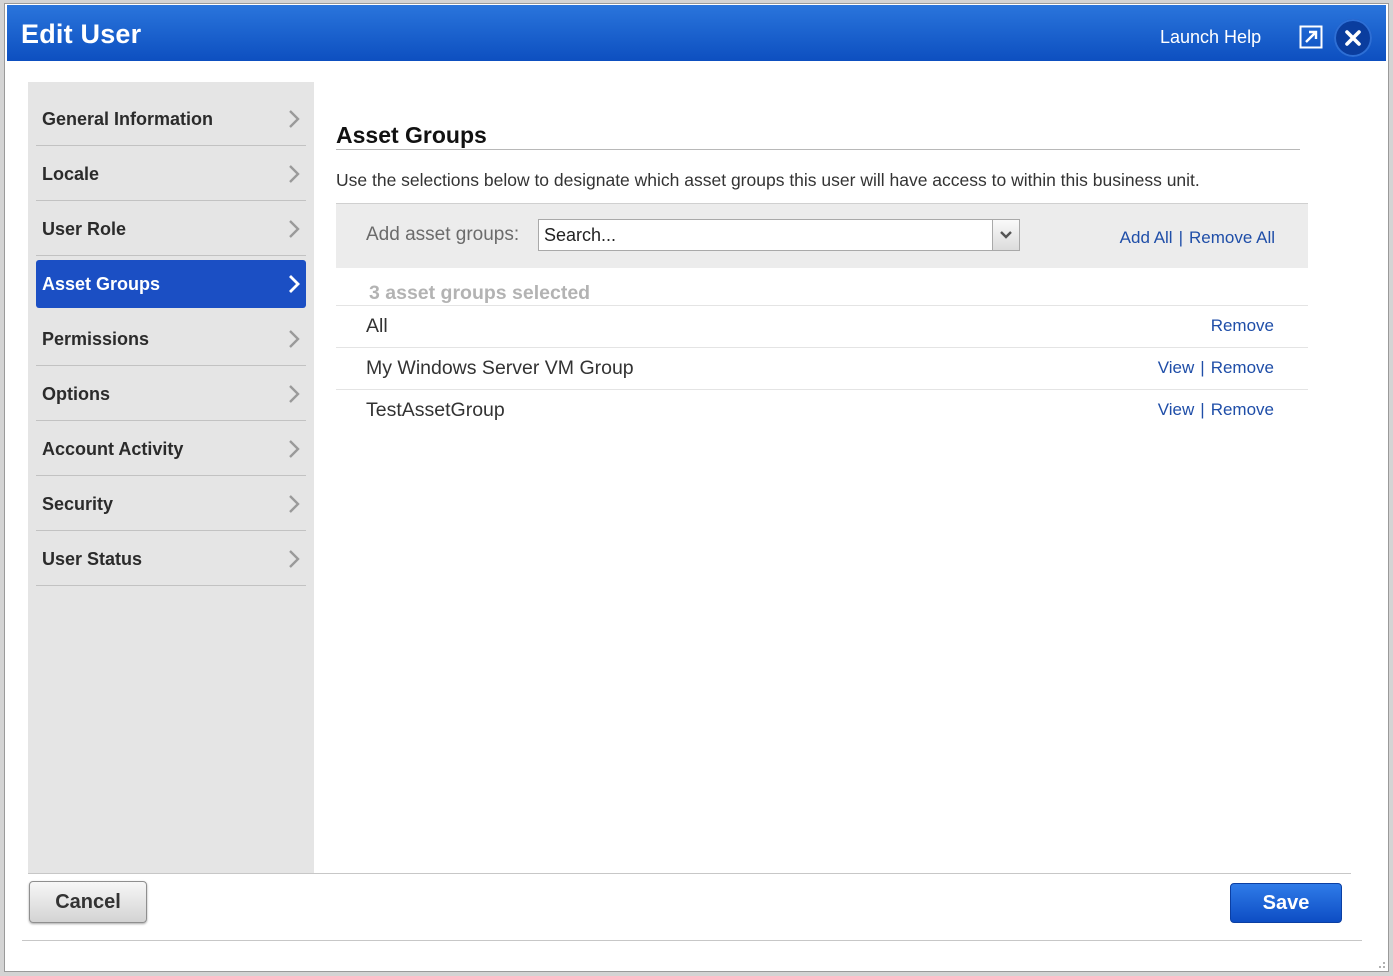  What do you see at coordinates (128, 119) in the screenshot?
I see `sidebar-item-label: General Information` at bounding box center [128, 119].